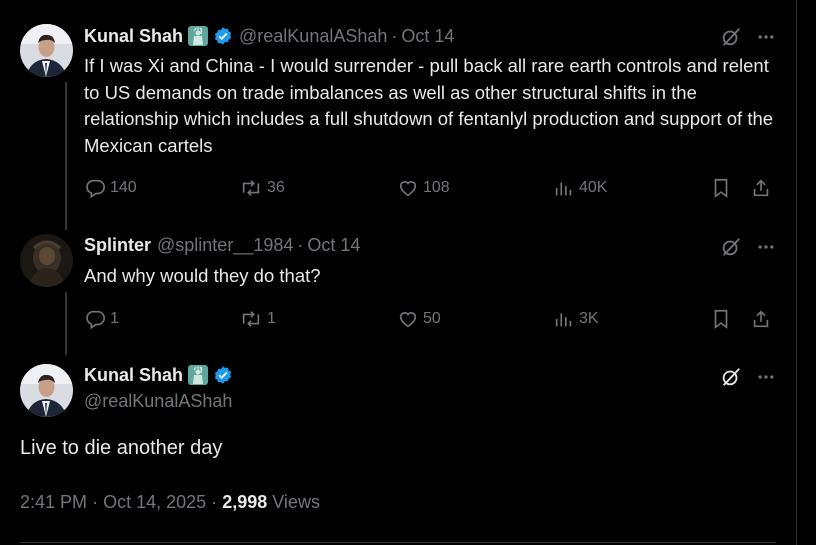  Describe the element at coordinates (117, 245) in the screenshot. I see `display-name: Splinter` at that location.